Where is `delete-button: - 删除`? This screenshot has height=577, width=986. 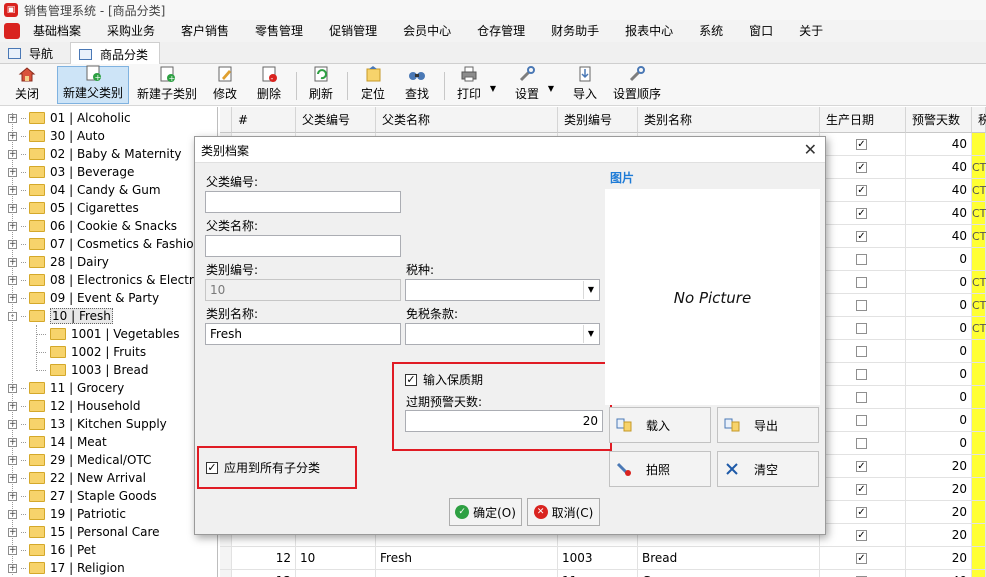 delete-button: - 删除 is located at coordinates (269, 85).